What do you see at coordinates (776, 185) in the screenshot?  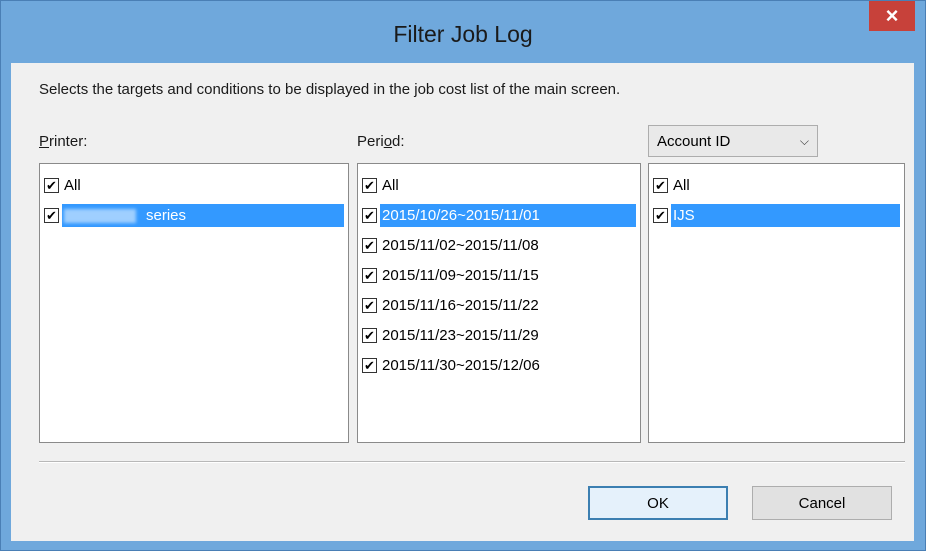 I see `account-item-all: ✔ All` at bounding box center [776, 185].